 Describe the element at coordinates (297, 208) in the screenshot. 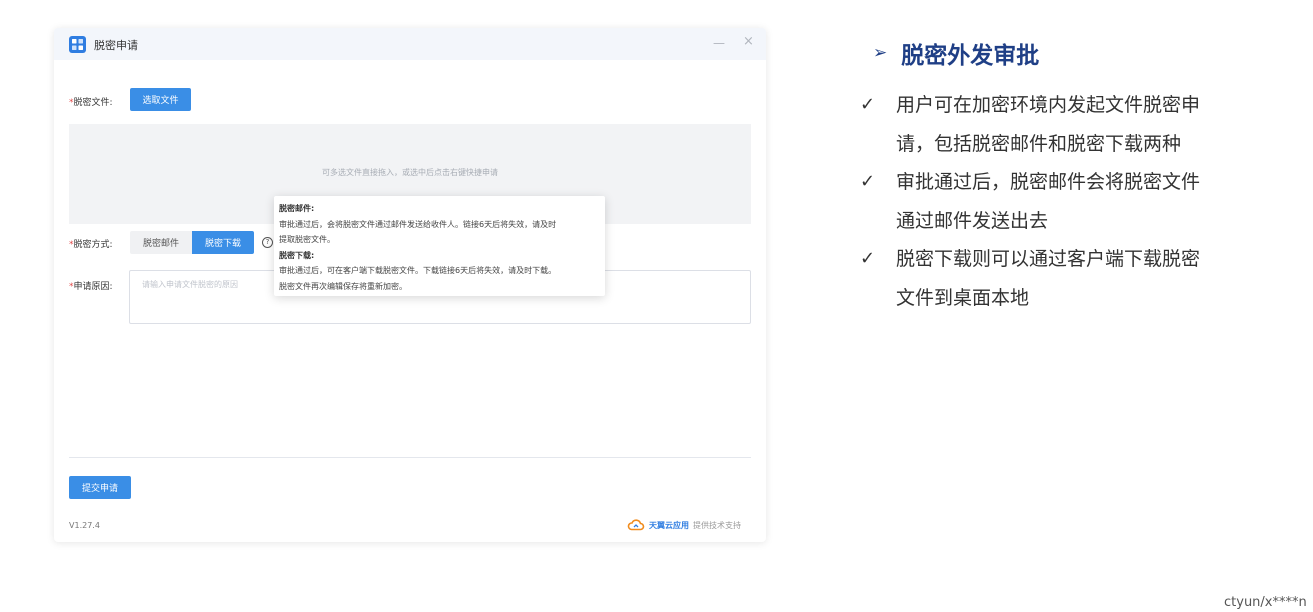

I see `tooltip-mail-title: 脱密邮件:` at that location.